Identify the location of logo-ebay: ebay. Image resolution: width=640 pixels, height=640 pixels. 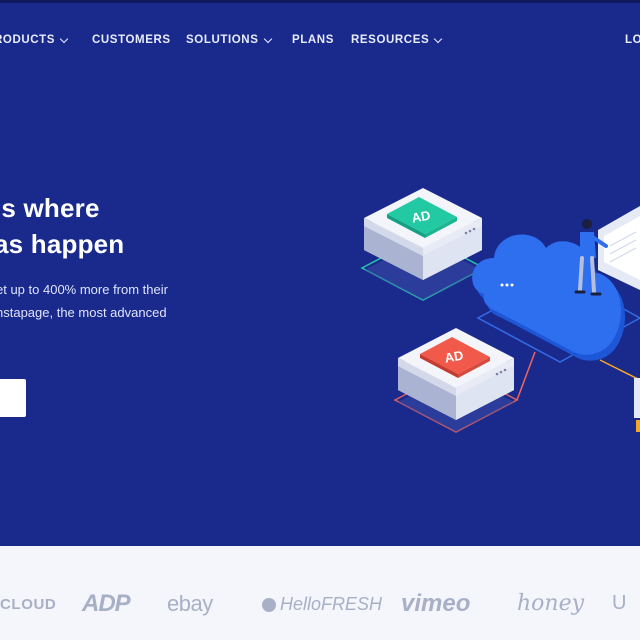
(190, 603).